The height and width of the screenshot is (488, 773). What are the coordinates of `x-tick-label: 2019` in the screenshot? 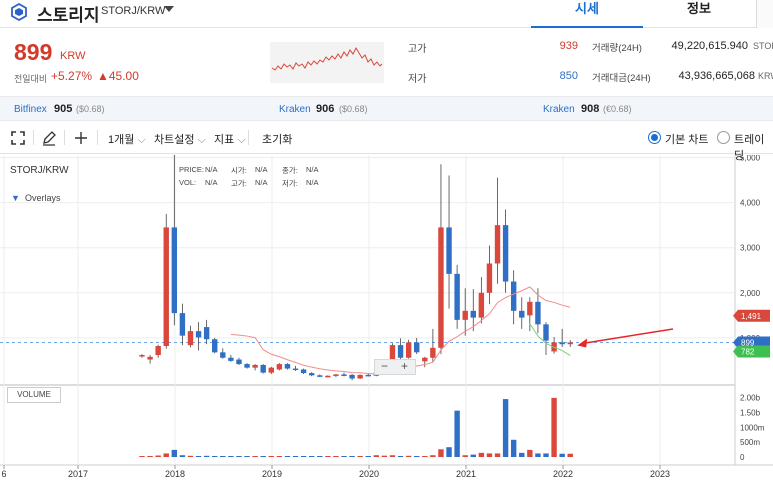 It's located at (272, 474).